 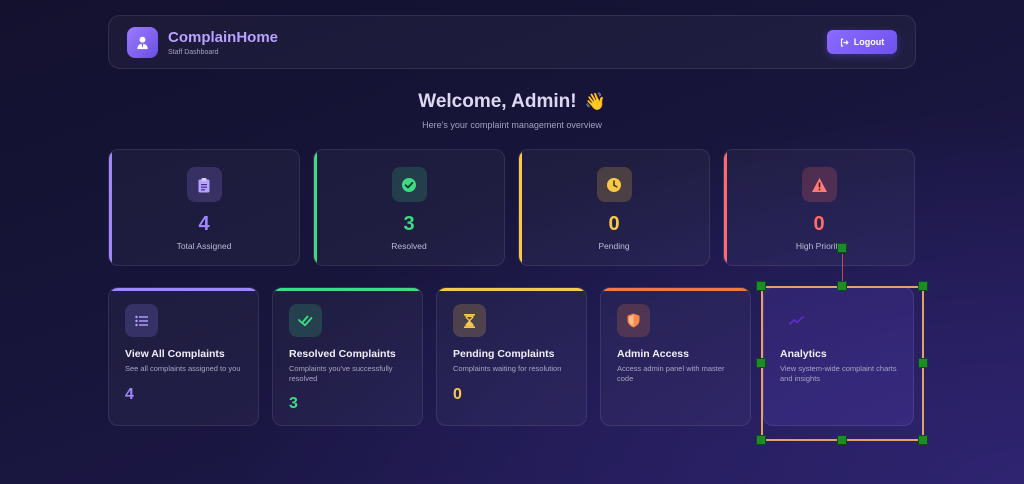 What do you see at coordinates (223, 37) in the screenshot?
I see `brand-title: ComplainHome` at bounding box center [223, 37].